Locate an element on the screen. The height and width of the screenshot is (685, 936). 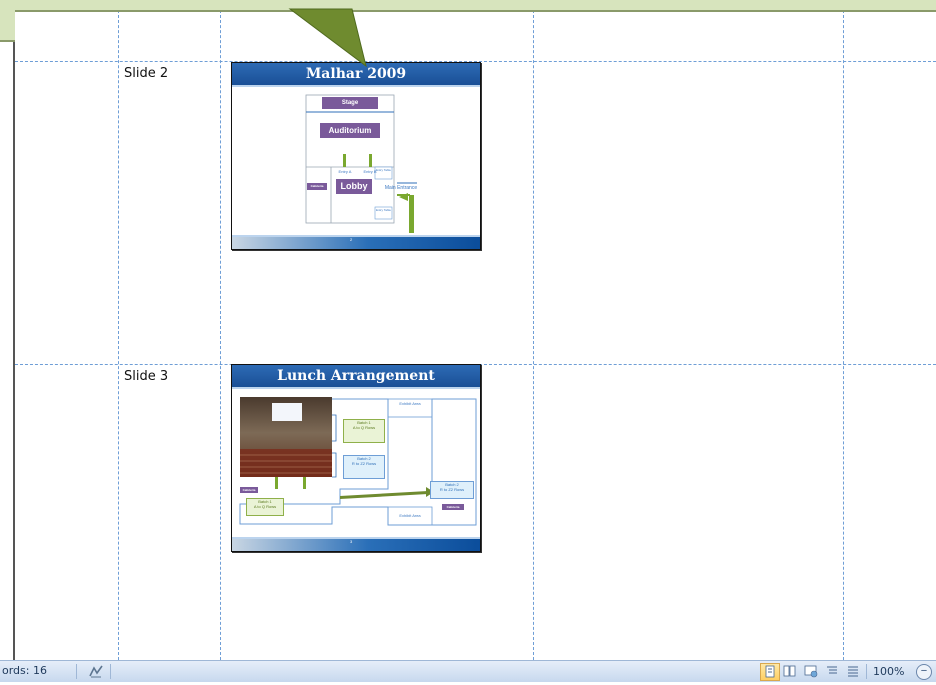
floor-plan-lines is located at coordinates (361, 163).